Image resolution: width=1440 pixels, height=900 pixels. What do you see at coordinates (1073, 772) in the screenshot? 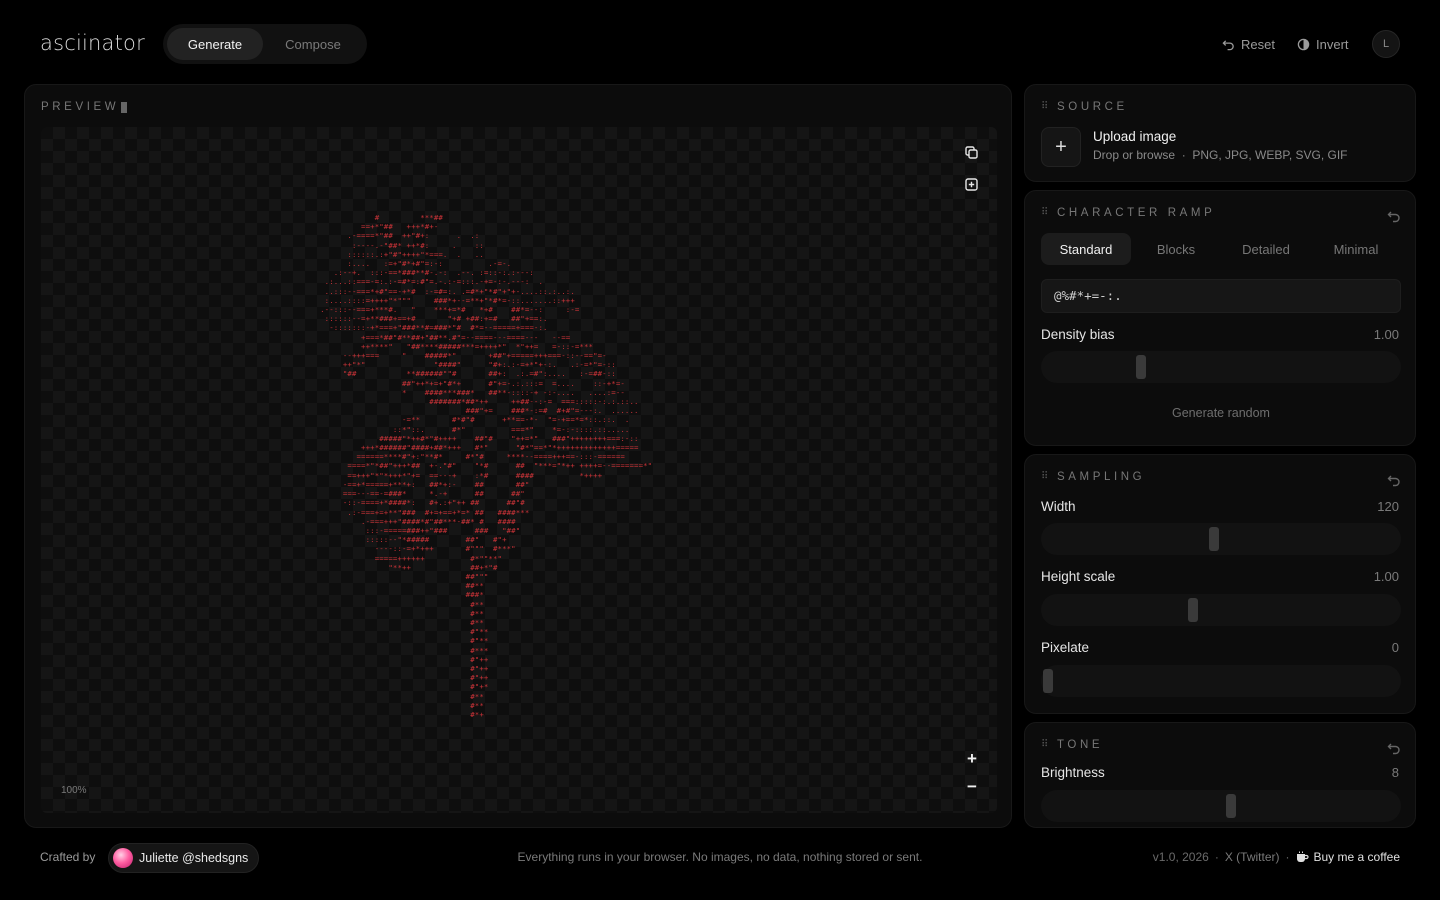
I see `brightness-label: Brightness` at bounding box center [1073, 772].